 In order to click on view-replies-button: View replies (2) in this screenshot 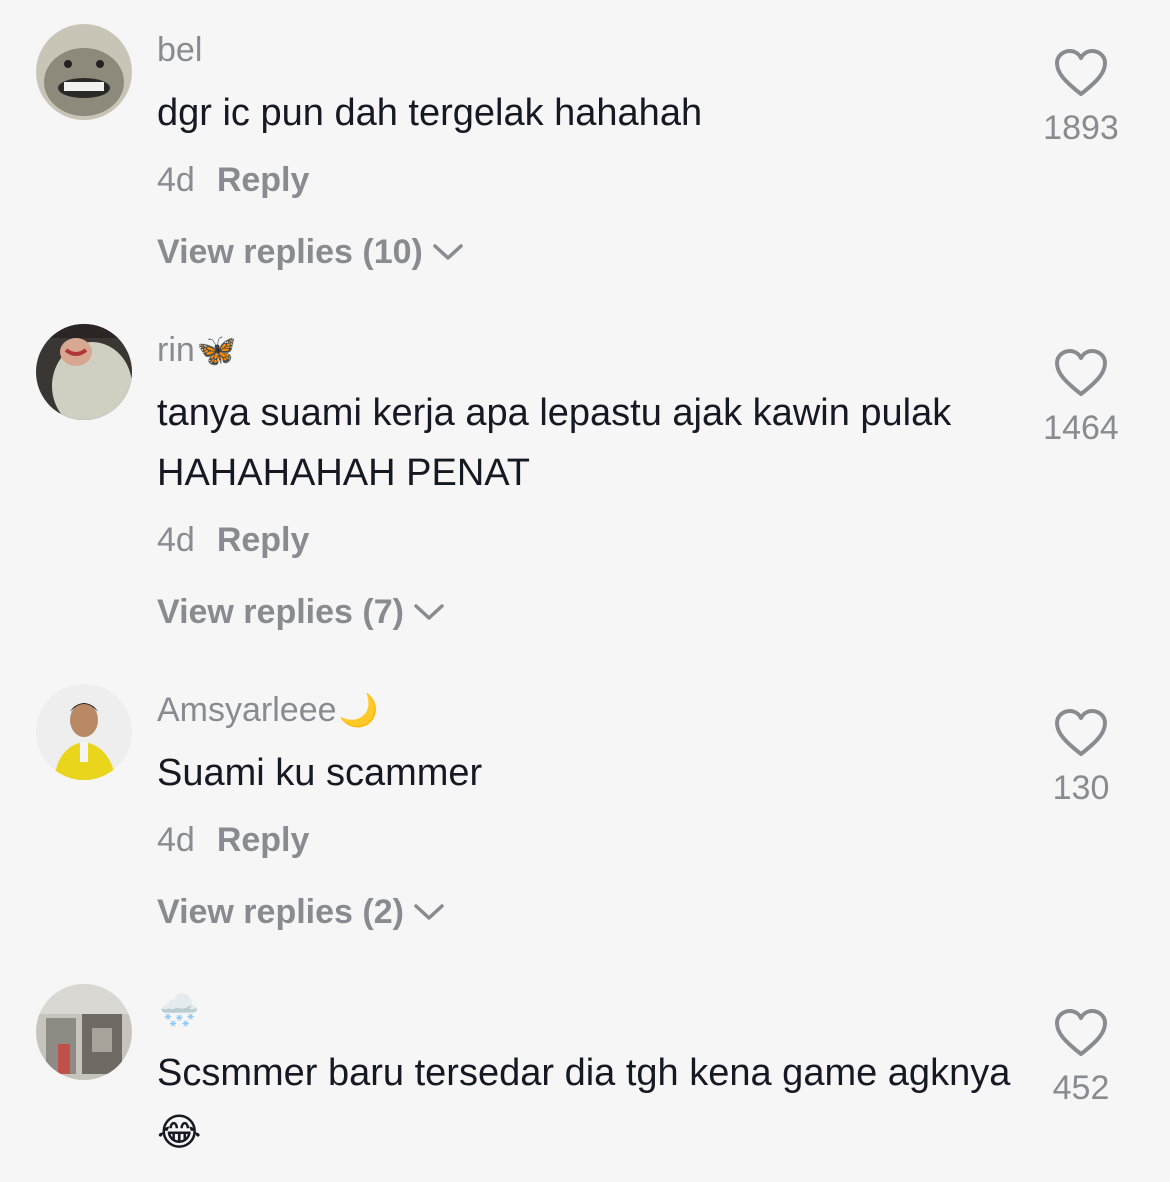, I will do `click(301, 912)`.